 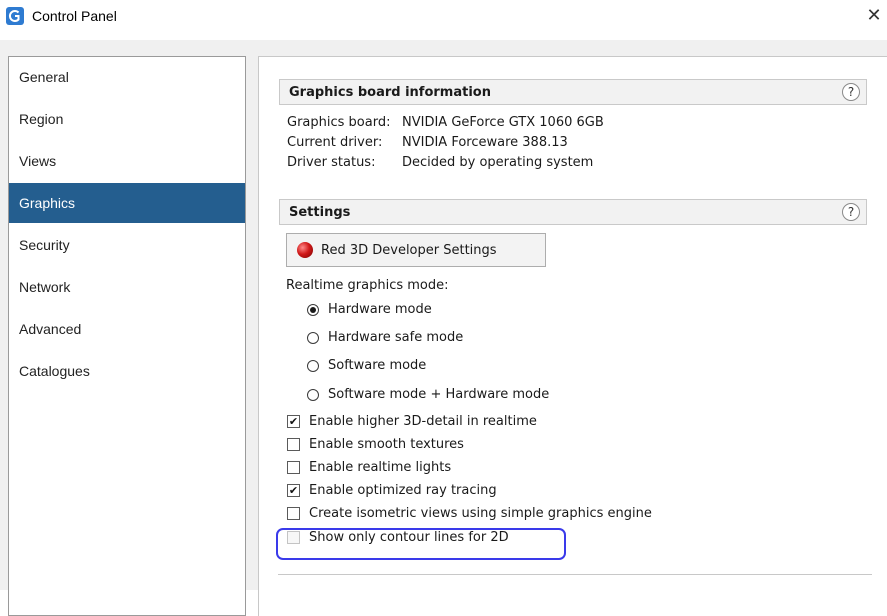 I want to click on graphics-info-header: Graphics board information ?, so click(x=573, y=92).